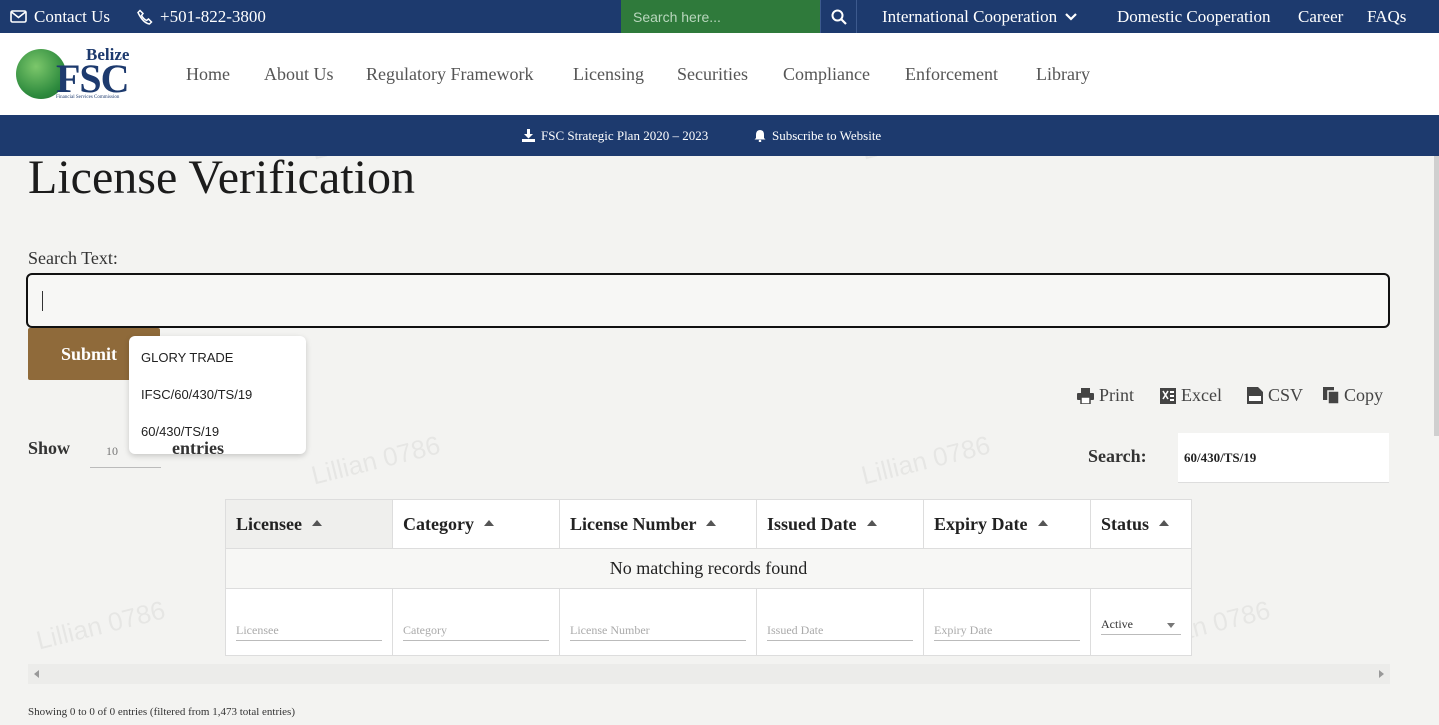 The image size is (1439, 725). Describe the element at coordinates (1117, 456) in the screenshot. I see `table-search-label: Search:` at that location.